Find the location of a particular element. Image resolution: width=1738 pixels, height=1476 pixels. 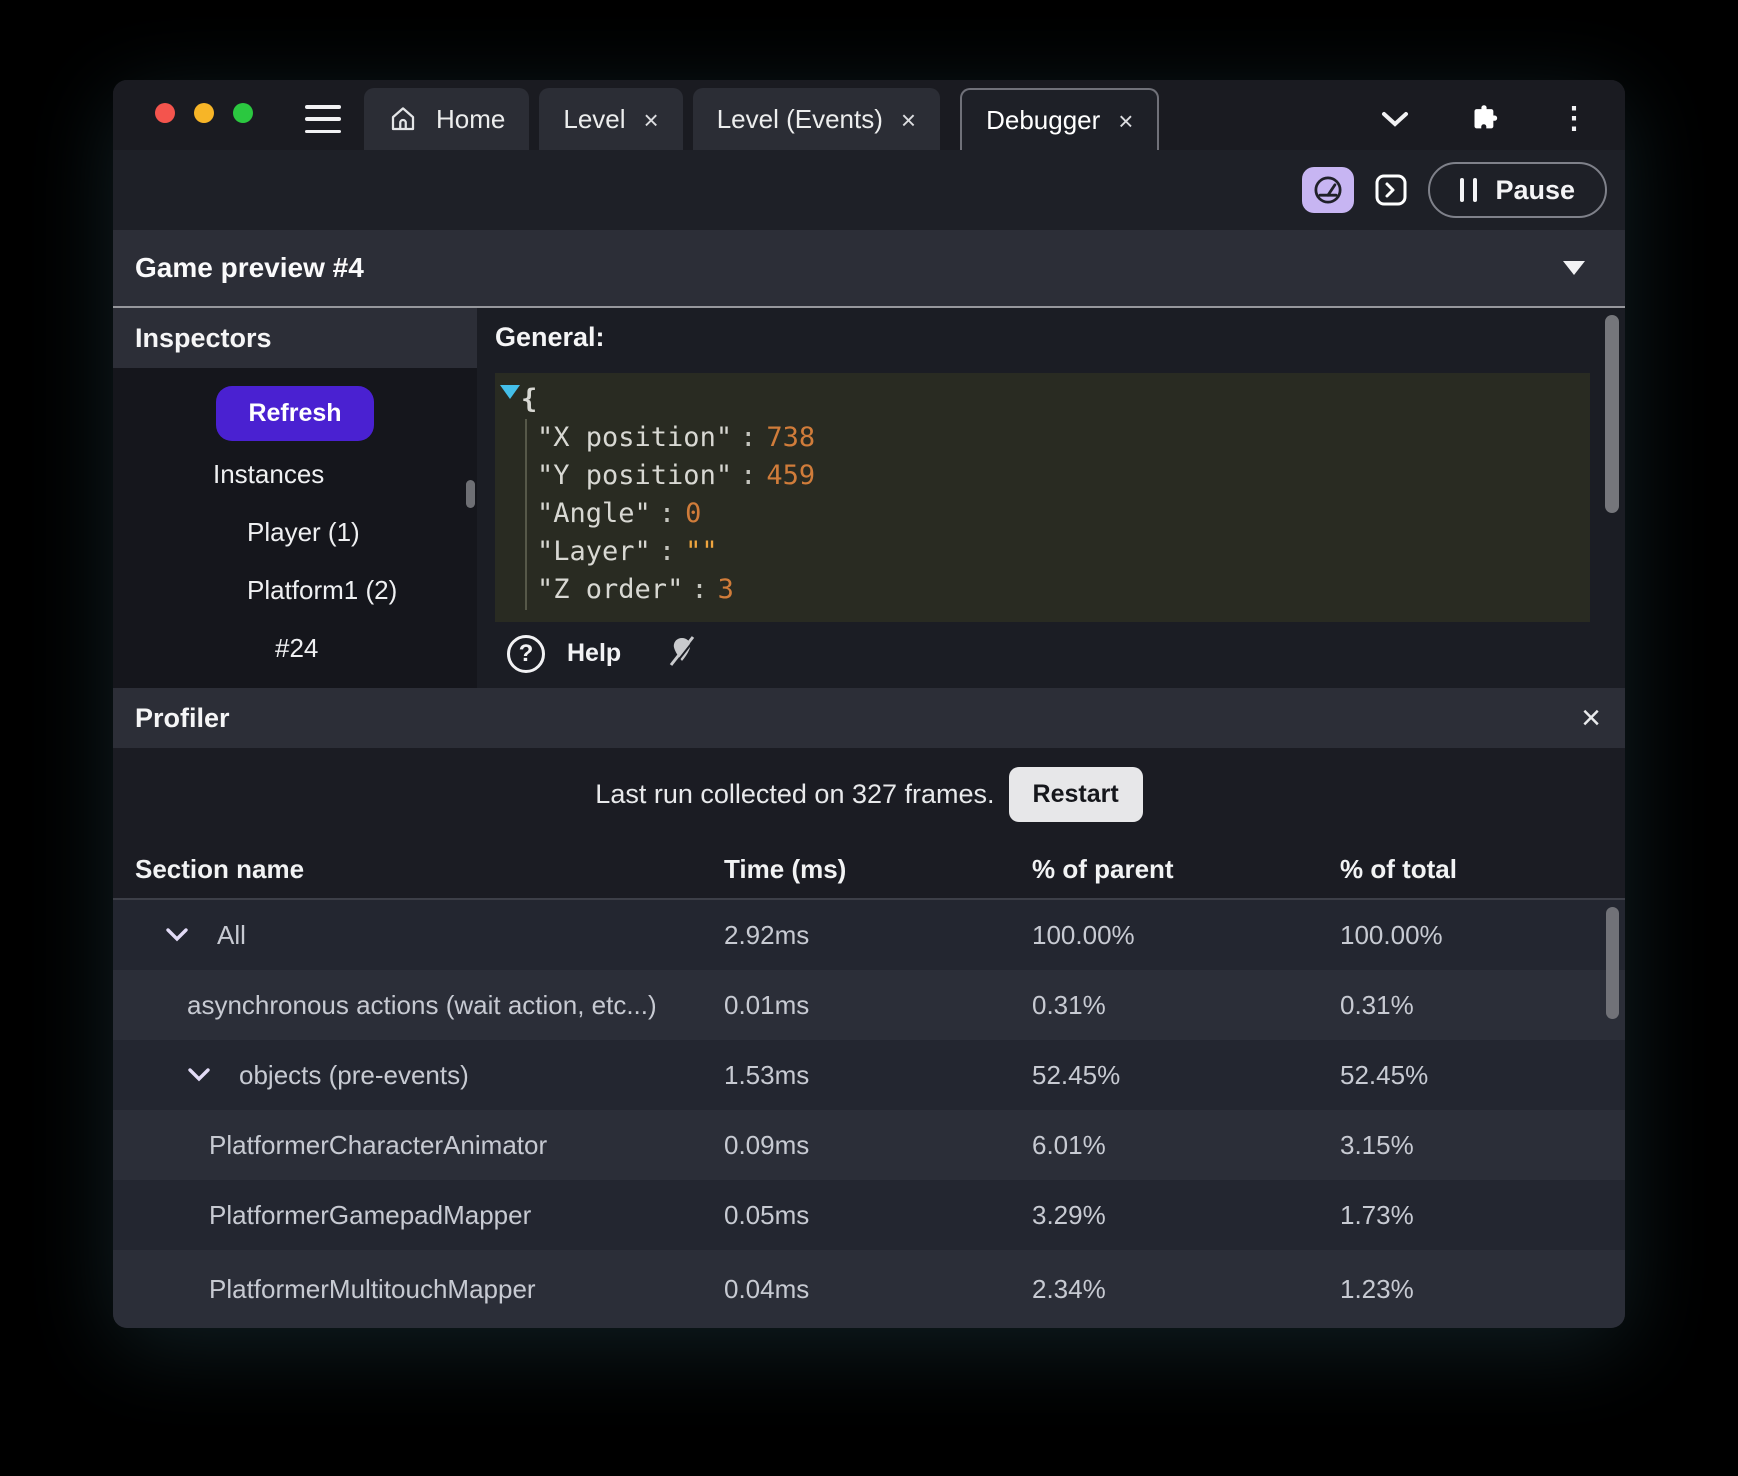

gauge-icon is located at coordinates (1328, 190).